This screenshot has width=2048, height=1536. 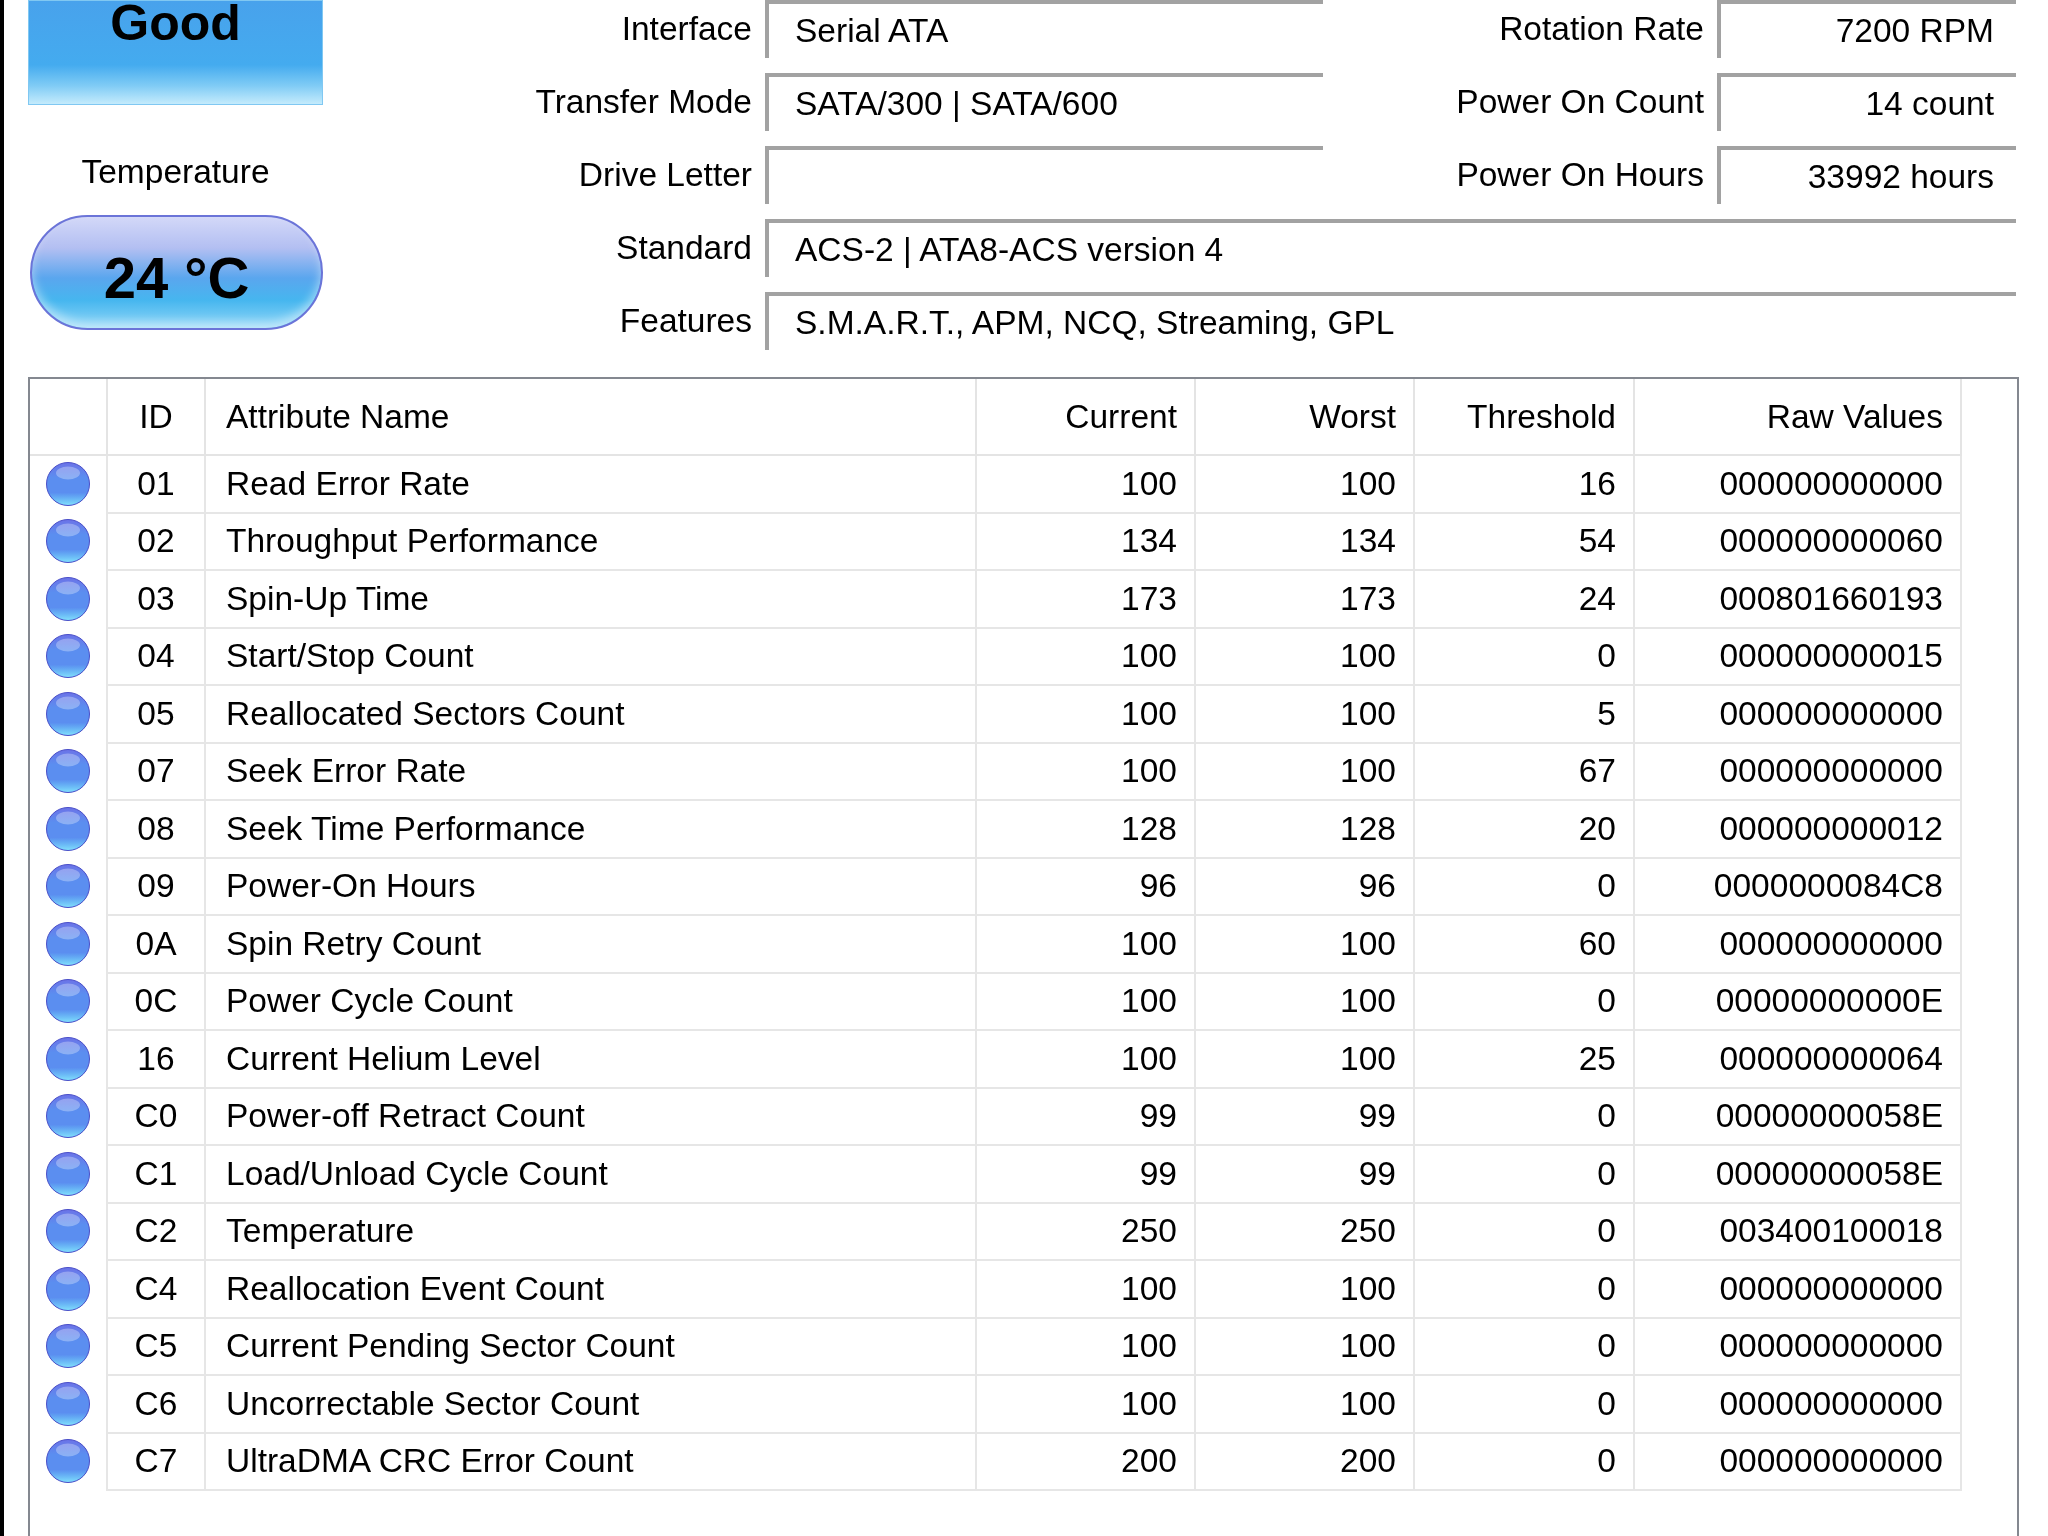 I want to click on table-cell: Power Cycle Count, so click(x=590, y=1001).